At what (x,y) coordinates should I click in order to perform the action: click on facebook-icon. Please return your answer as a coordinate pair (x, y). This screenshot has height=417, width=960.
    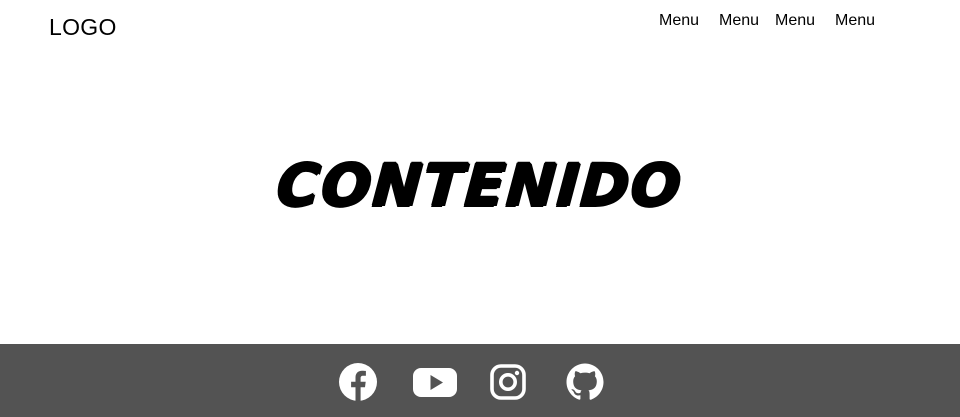
    Looking at the image, I should click on (358, 382).